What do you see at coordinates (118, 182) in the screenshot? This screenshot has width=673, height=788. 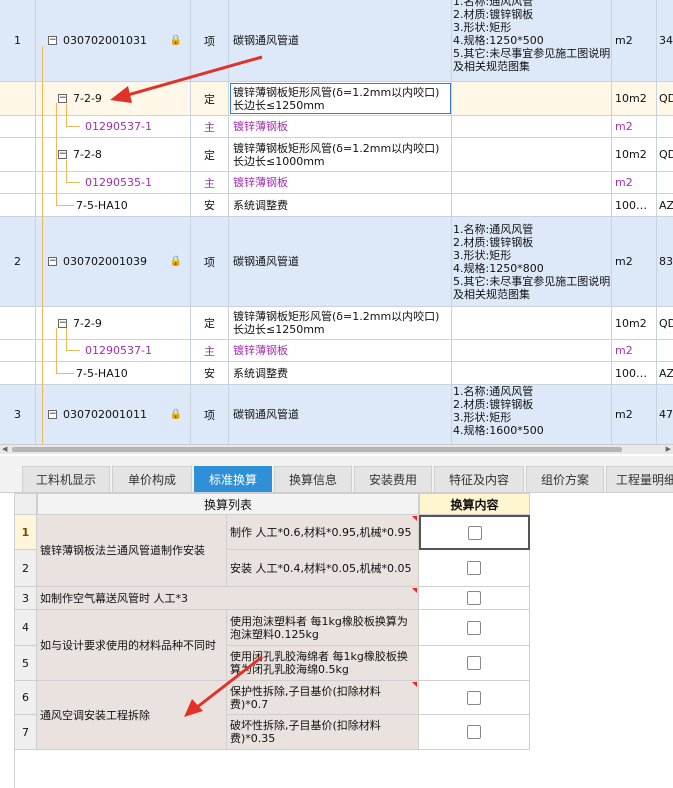 I see `code-text: 01290535-1` at bounding box center [118, 182].